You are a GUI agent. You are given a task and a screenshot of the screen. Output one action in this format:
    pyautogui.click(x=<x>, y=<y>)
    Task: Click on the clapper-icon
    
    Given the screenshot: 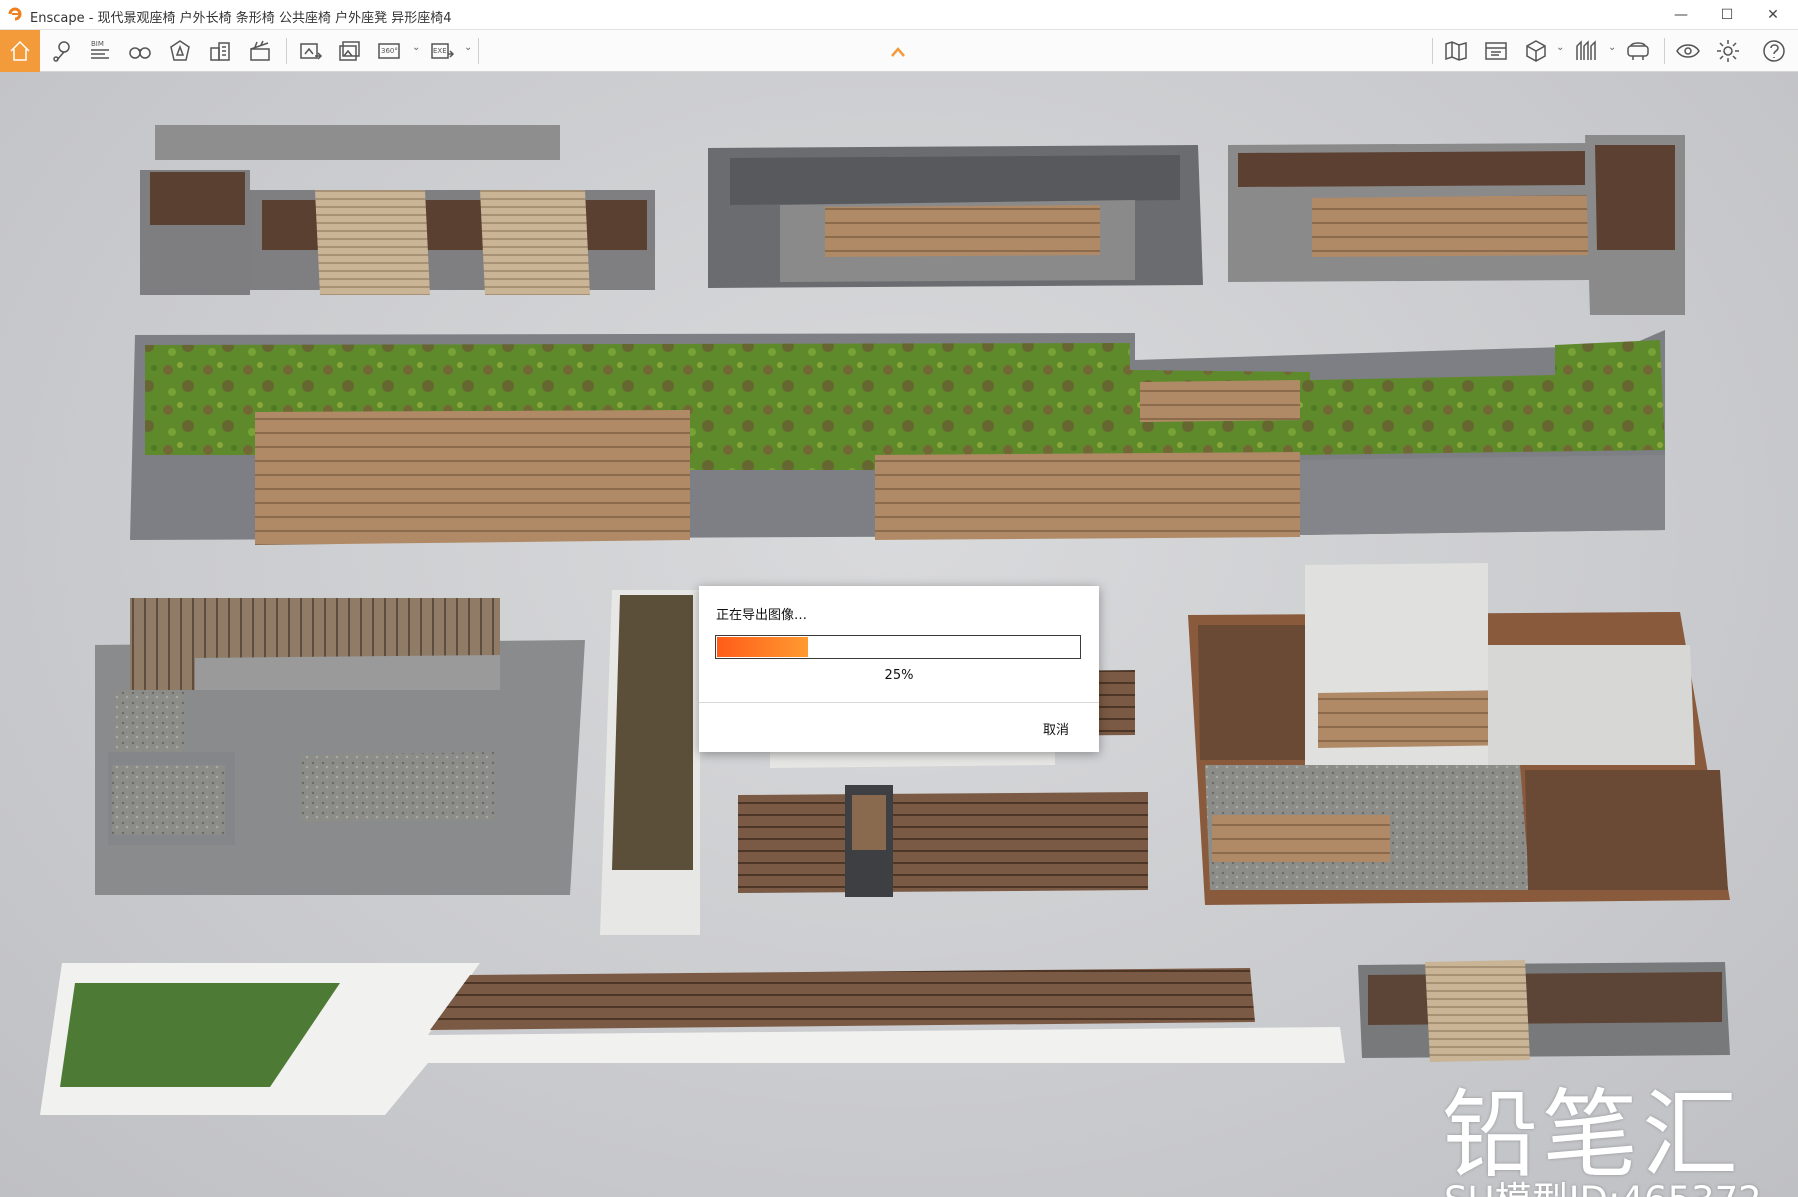 What is the action you would take?
    pyautogui.click(x=260, y=50)
    